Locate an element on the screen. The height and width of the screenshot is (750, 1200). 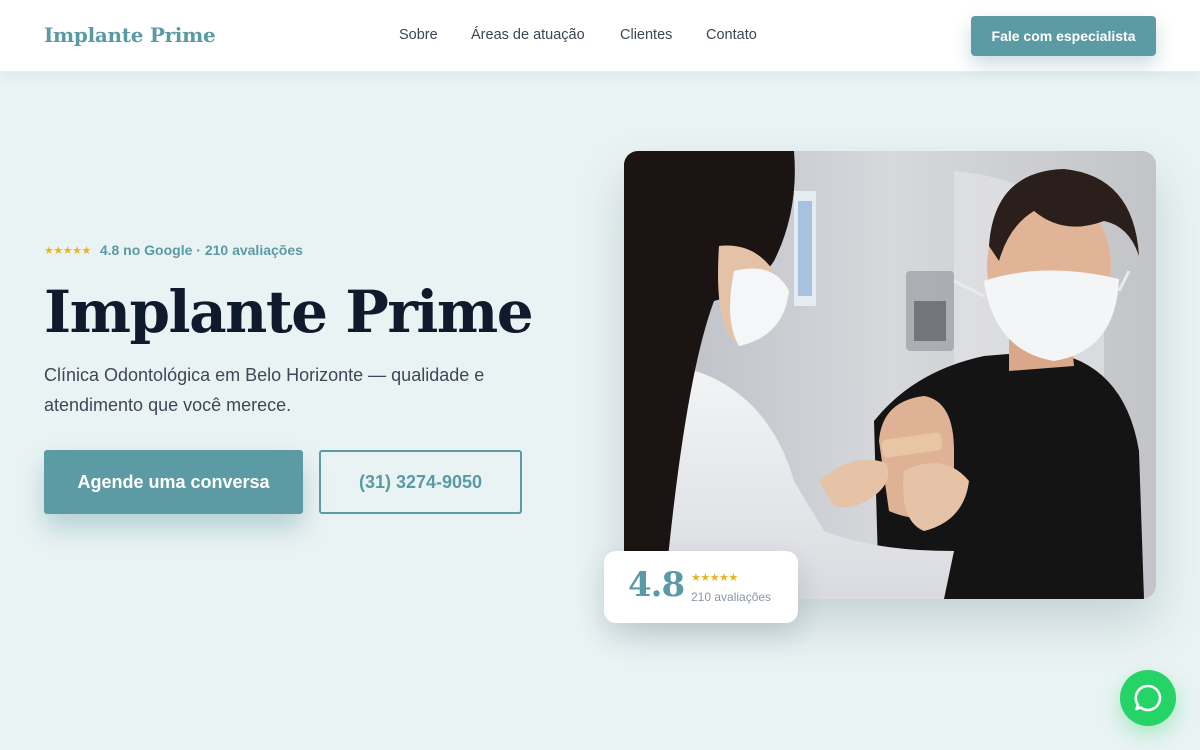
nav-link-clientes: Clientes is located at coordinates (646, 35).